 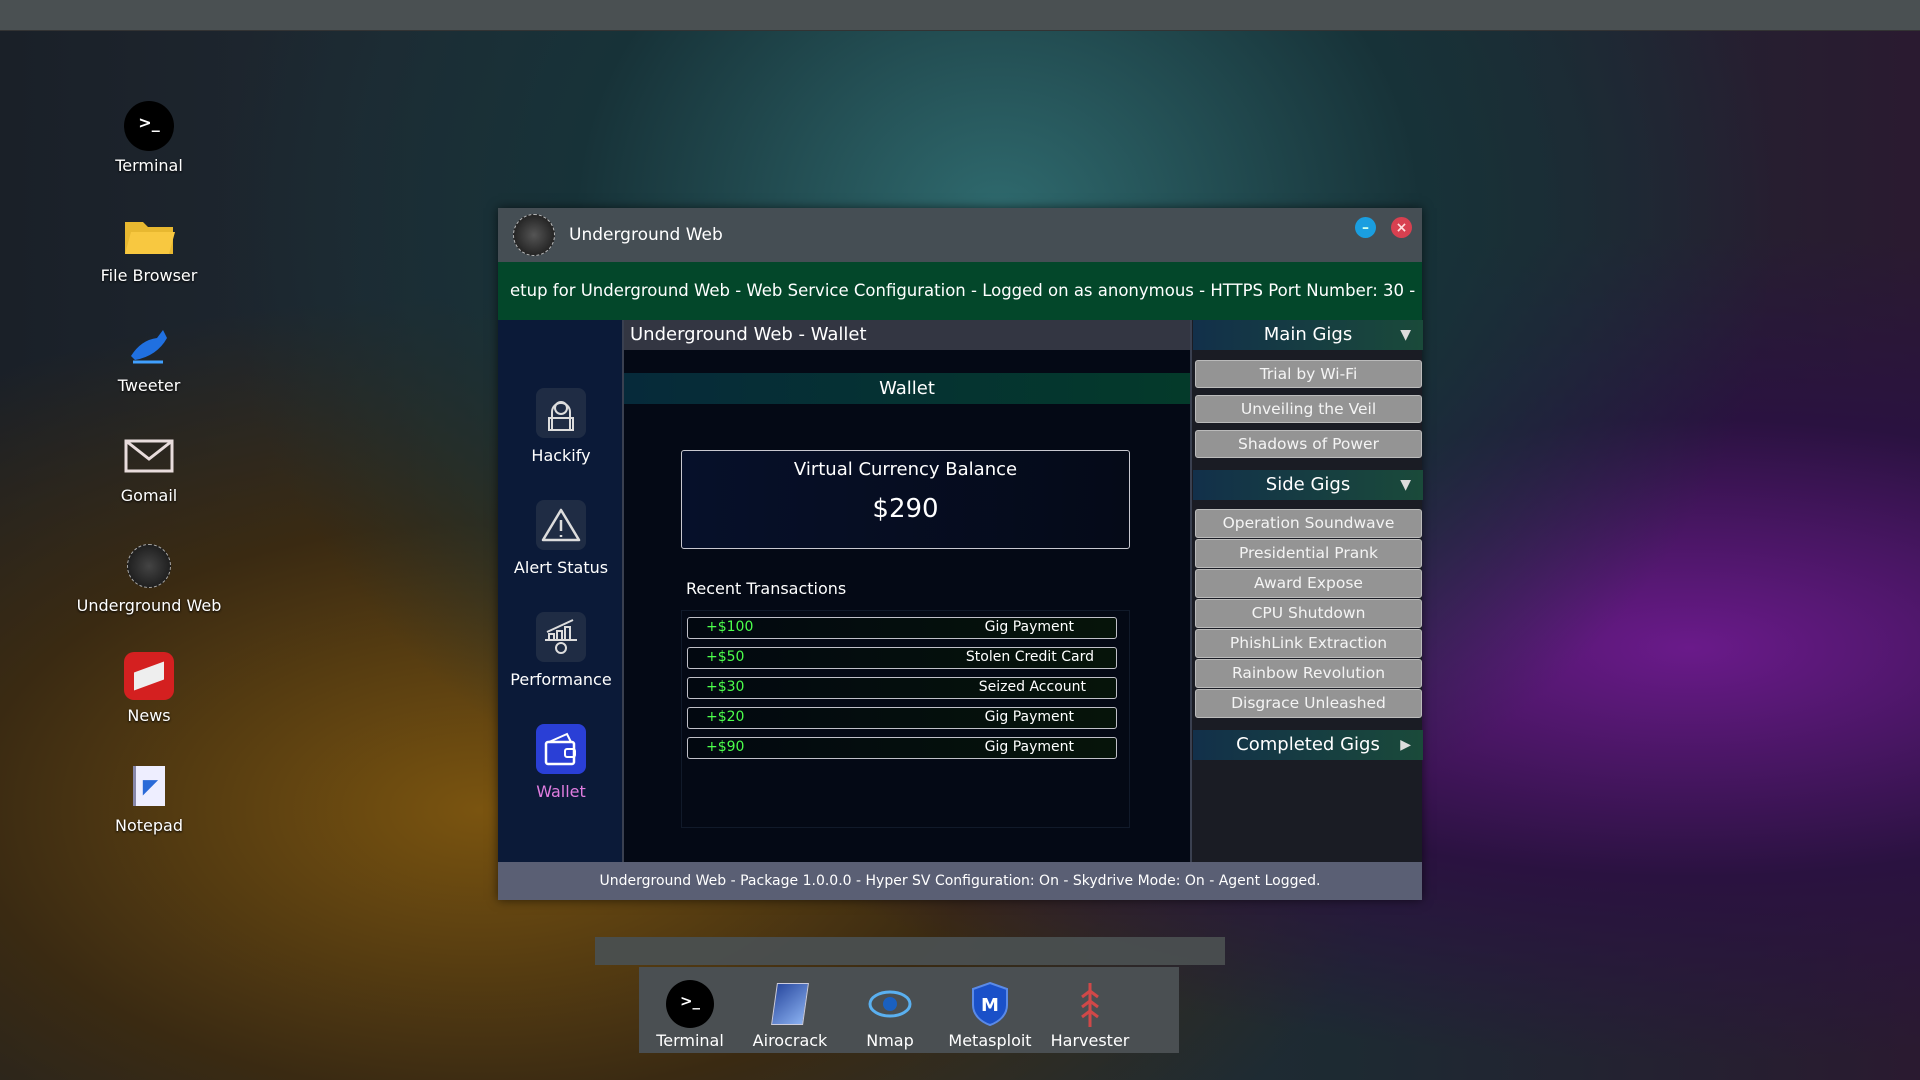 I want to click on wallet-icon, so click(x=561, y=749).